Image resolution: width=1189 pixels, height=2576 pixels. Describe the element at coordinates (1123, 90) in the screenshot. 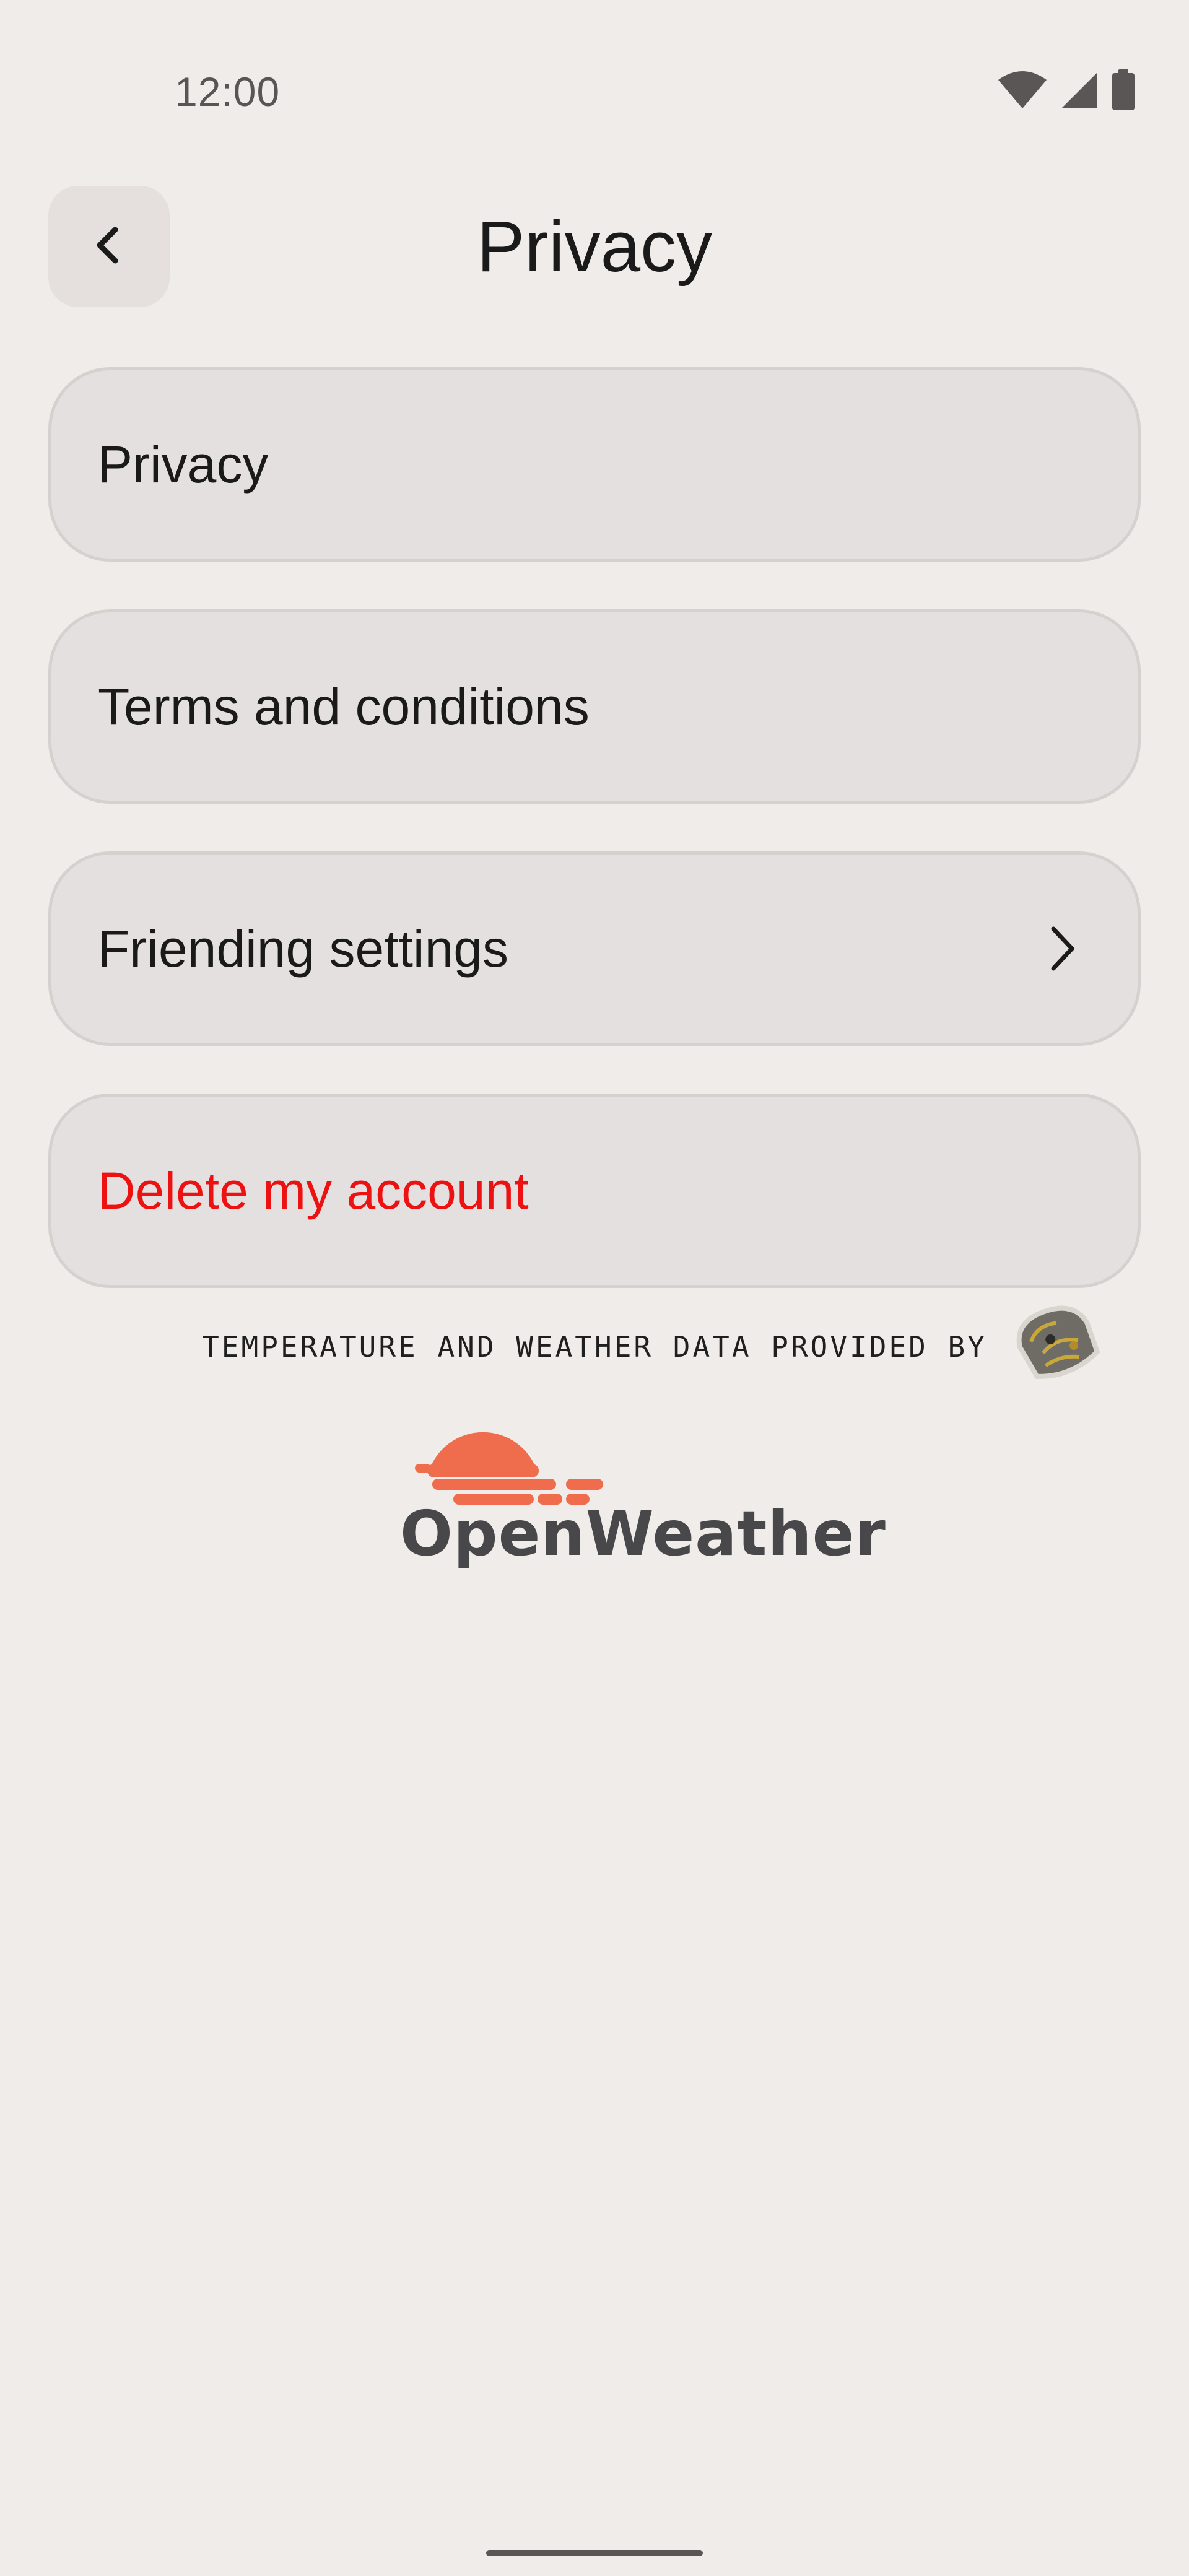

I see `battery-icon` at that location.